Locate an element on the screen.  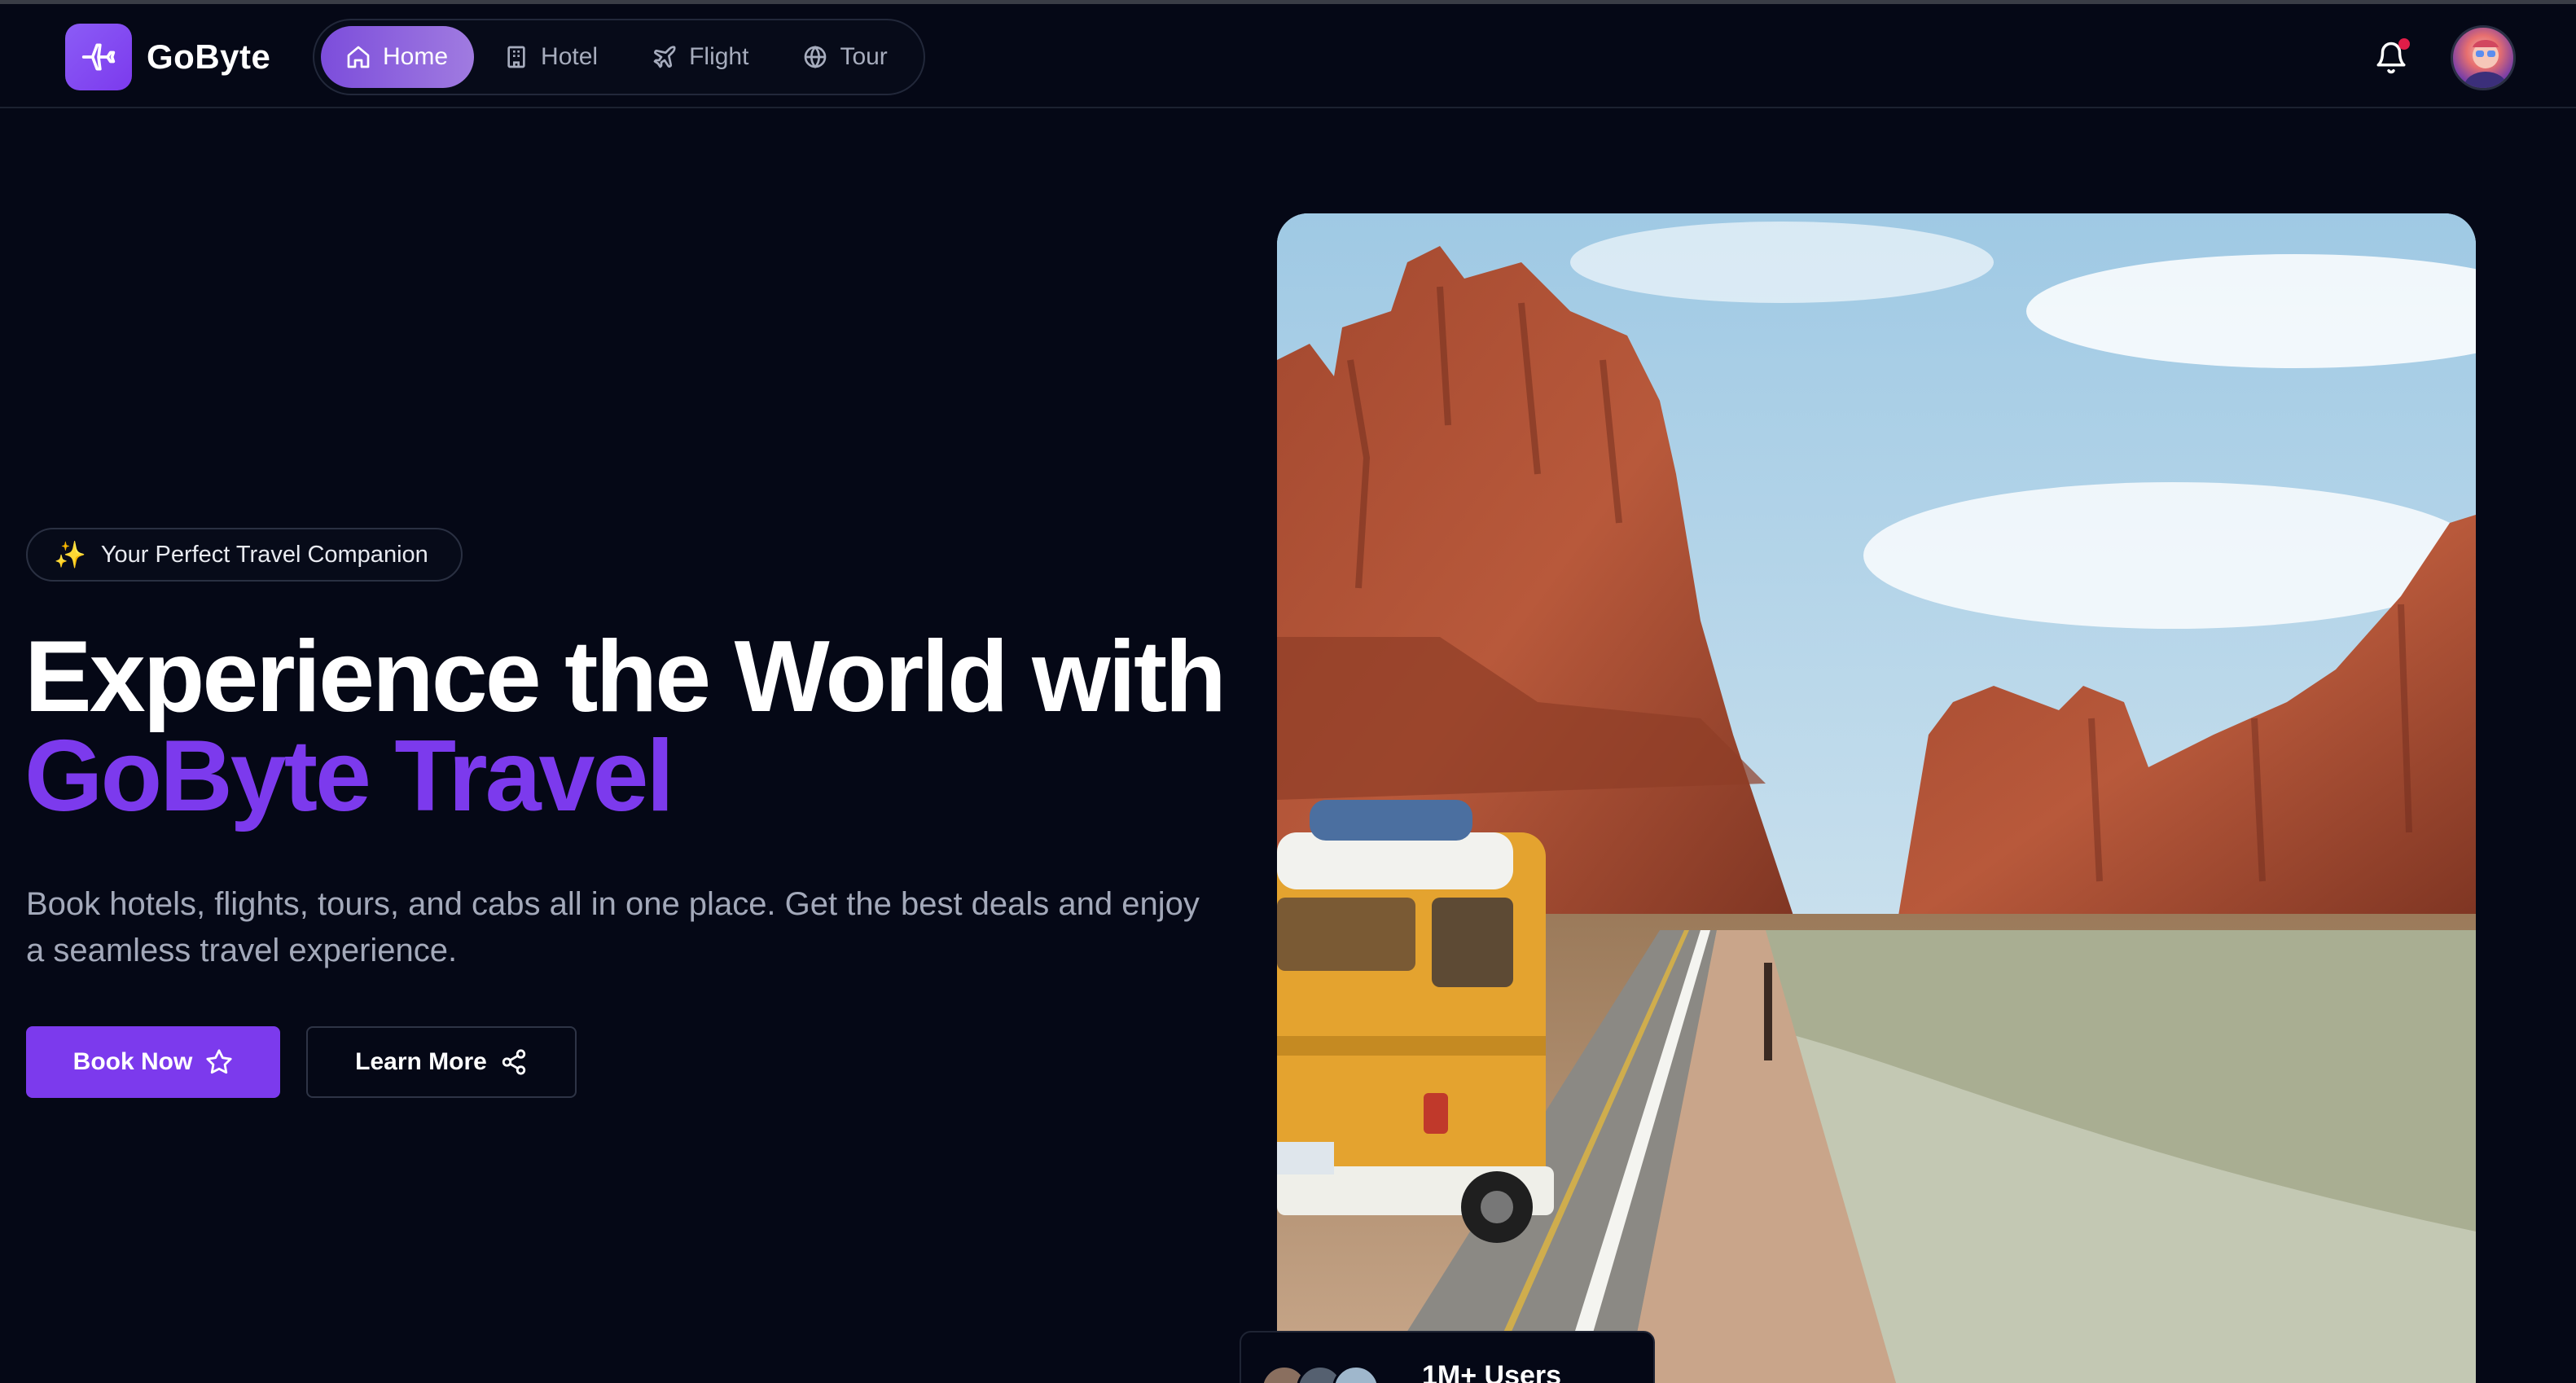
nav-item-home: Home is located at coordinates (398, 57).